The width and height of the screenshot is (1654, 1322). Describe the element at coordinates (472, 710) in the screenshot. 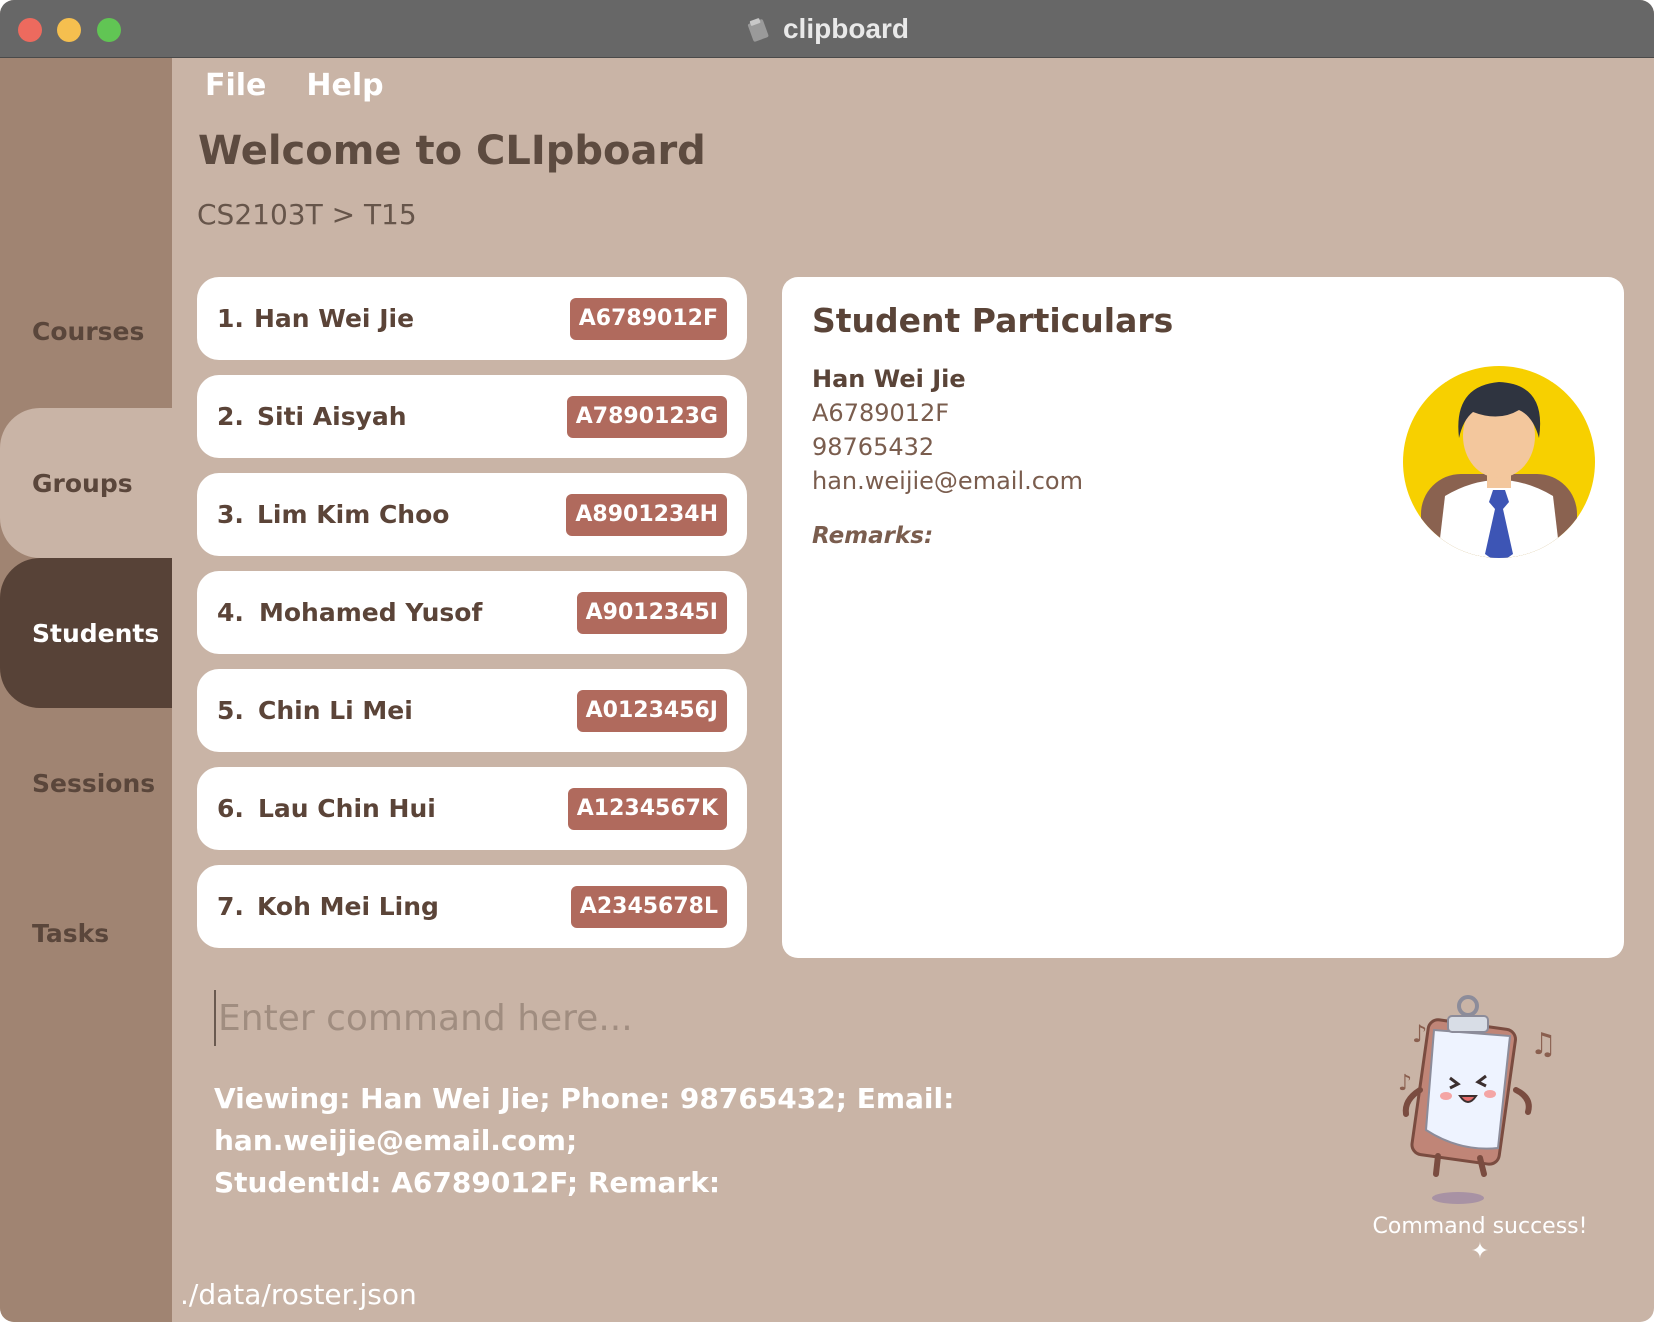

I see `student-list-item: 5. Chin Li Mei A0123456J` at that location.